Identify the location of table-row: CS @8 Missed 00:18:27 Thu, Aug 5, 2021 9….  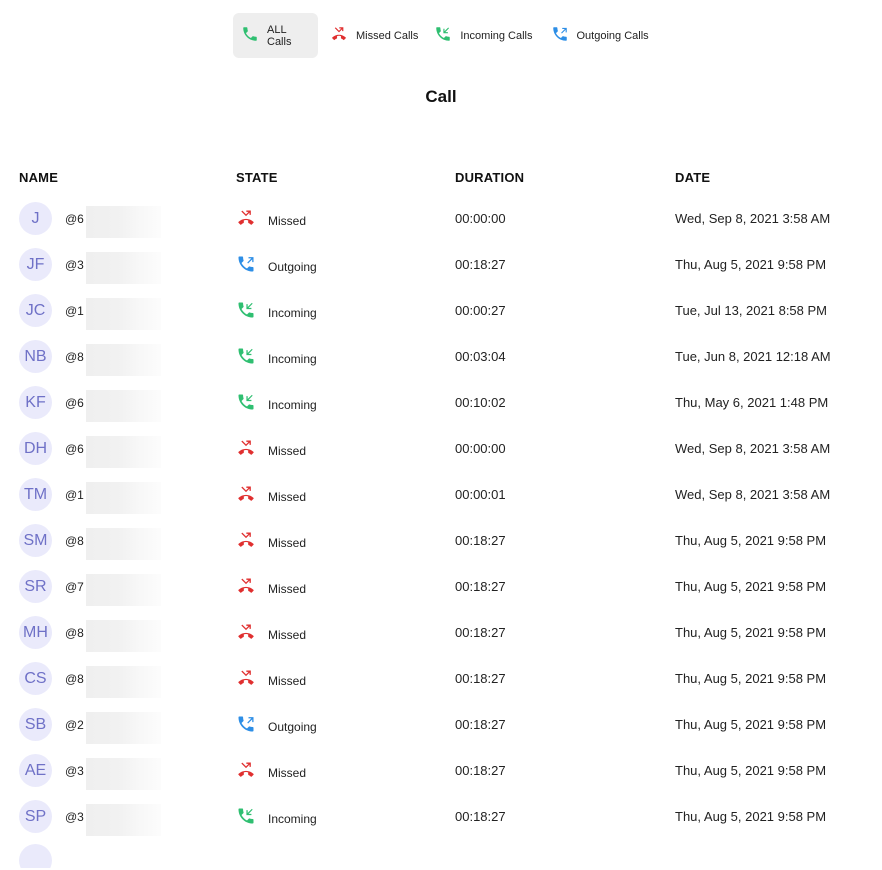
(441, 677).